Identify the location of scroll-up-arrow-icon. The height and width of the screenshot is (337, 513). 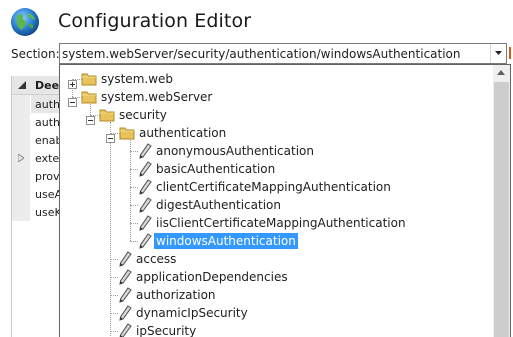
(501, 73).